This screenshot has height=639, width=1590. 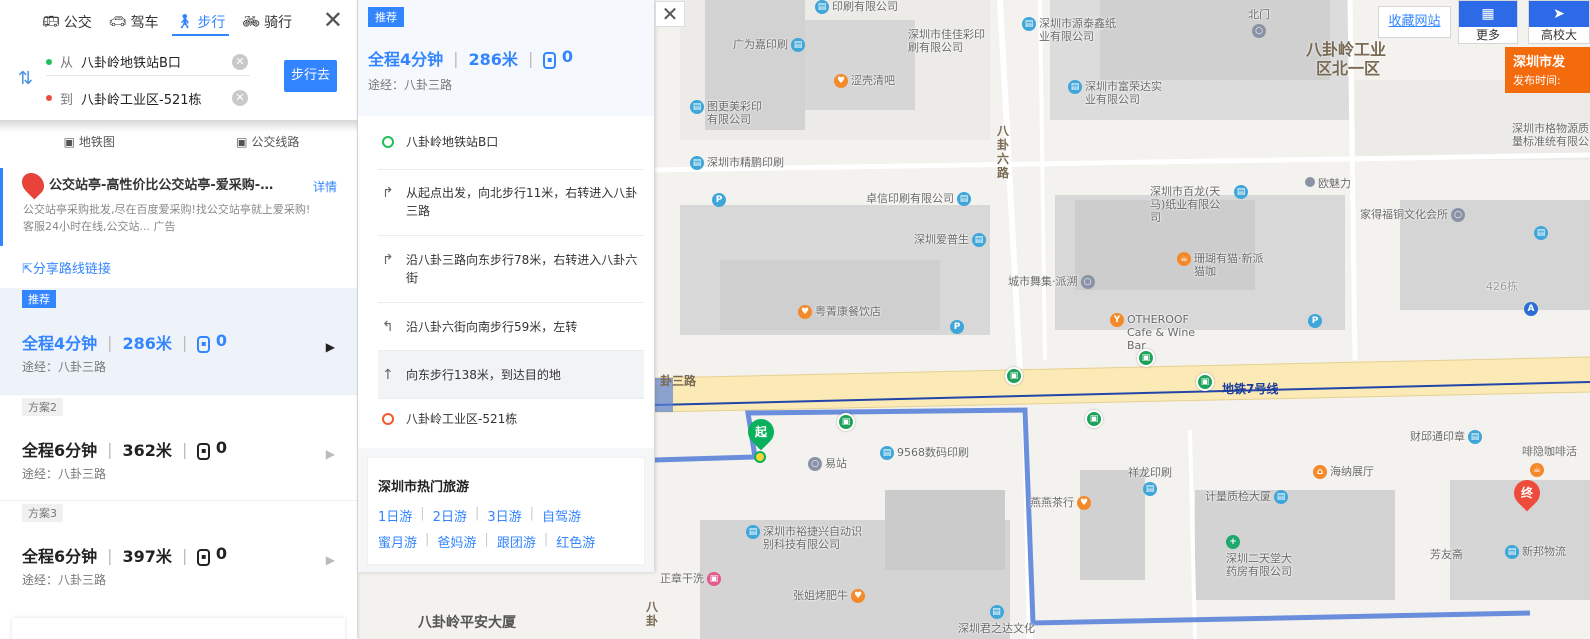 I want to click on map-poi: Y OTHEROOF Cafe & Wine Bar, so click(x=1160, y=332).